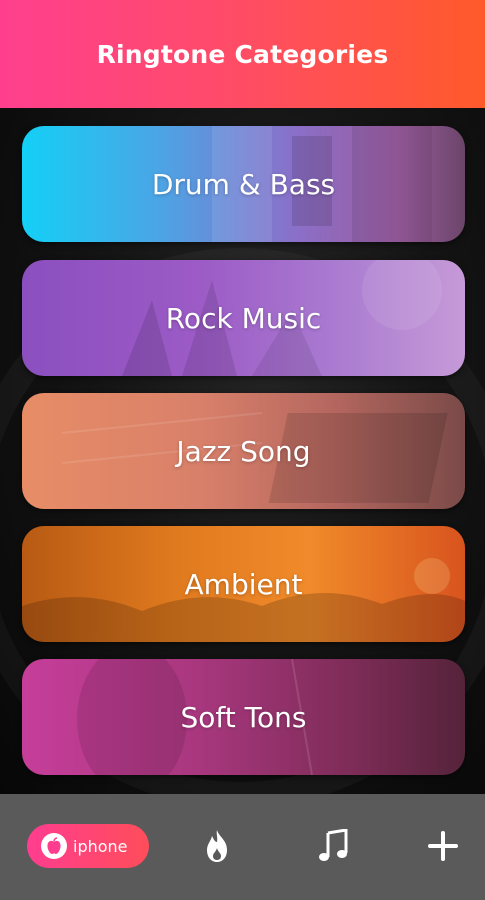  Describe the element at coordinates (443, 846) in the screenshot. I see `plus-icon` at that location.